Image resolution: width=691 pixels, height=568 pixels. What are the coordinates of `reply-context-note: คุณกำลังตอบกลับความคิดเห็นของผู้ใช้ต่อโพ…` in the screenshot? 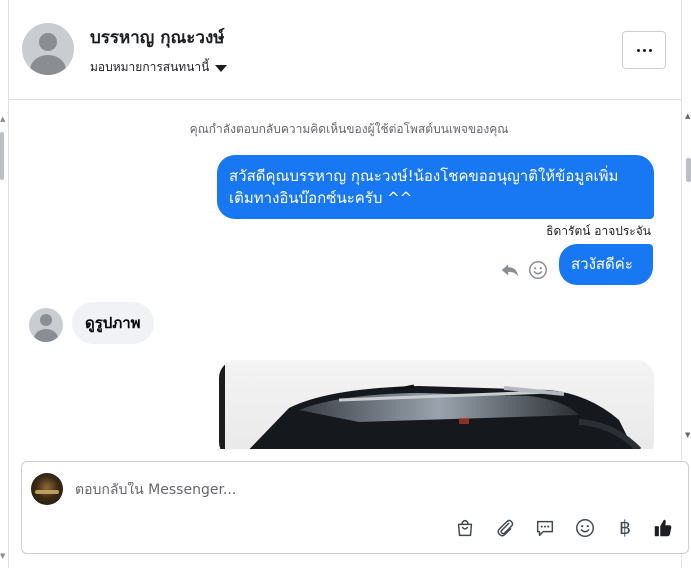 It's located at (349, 129).